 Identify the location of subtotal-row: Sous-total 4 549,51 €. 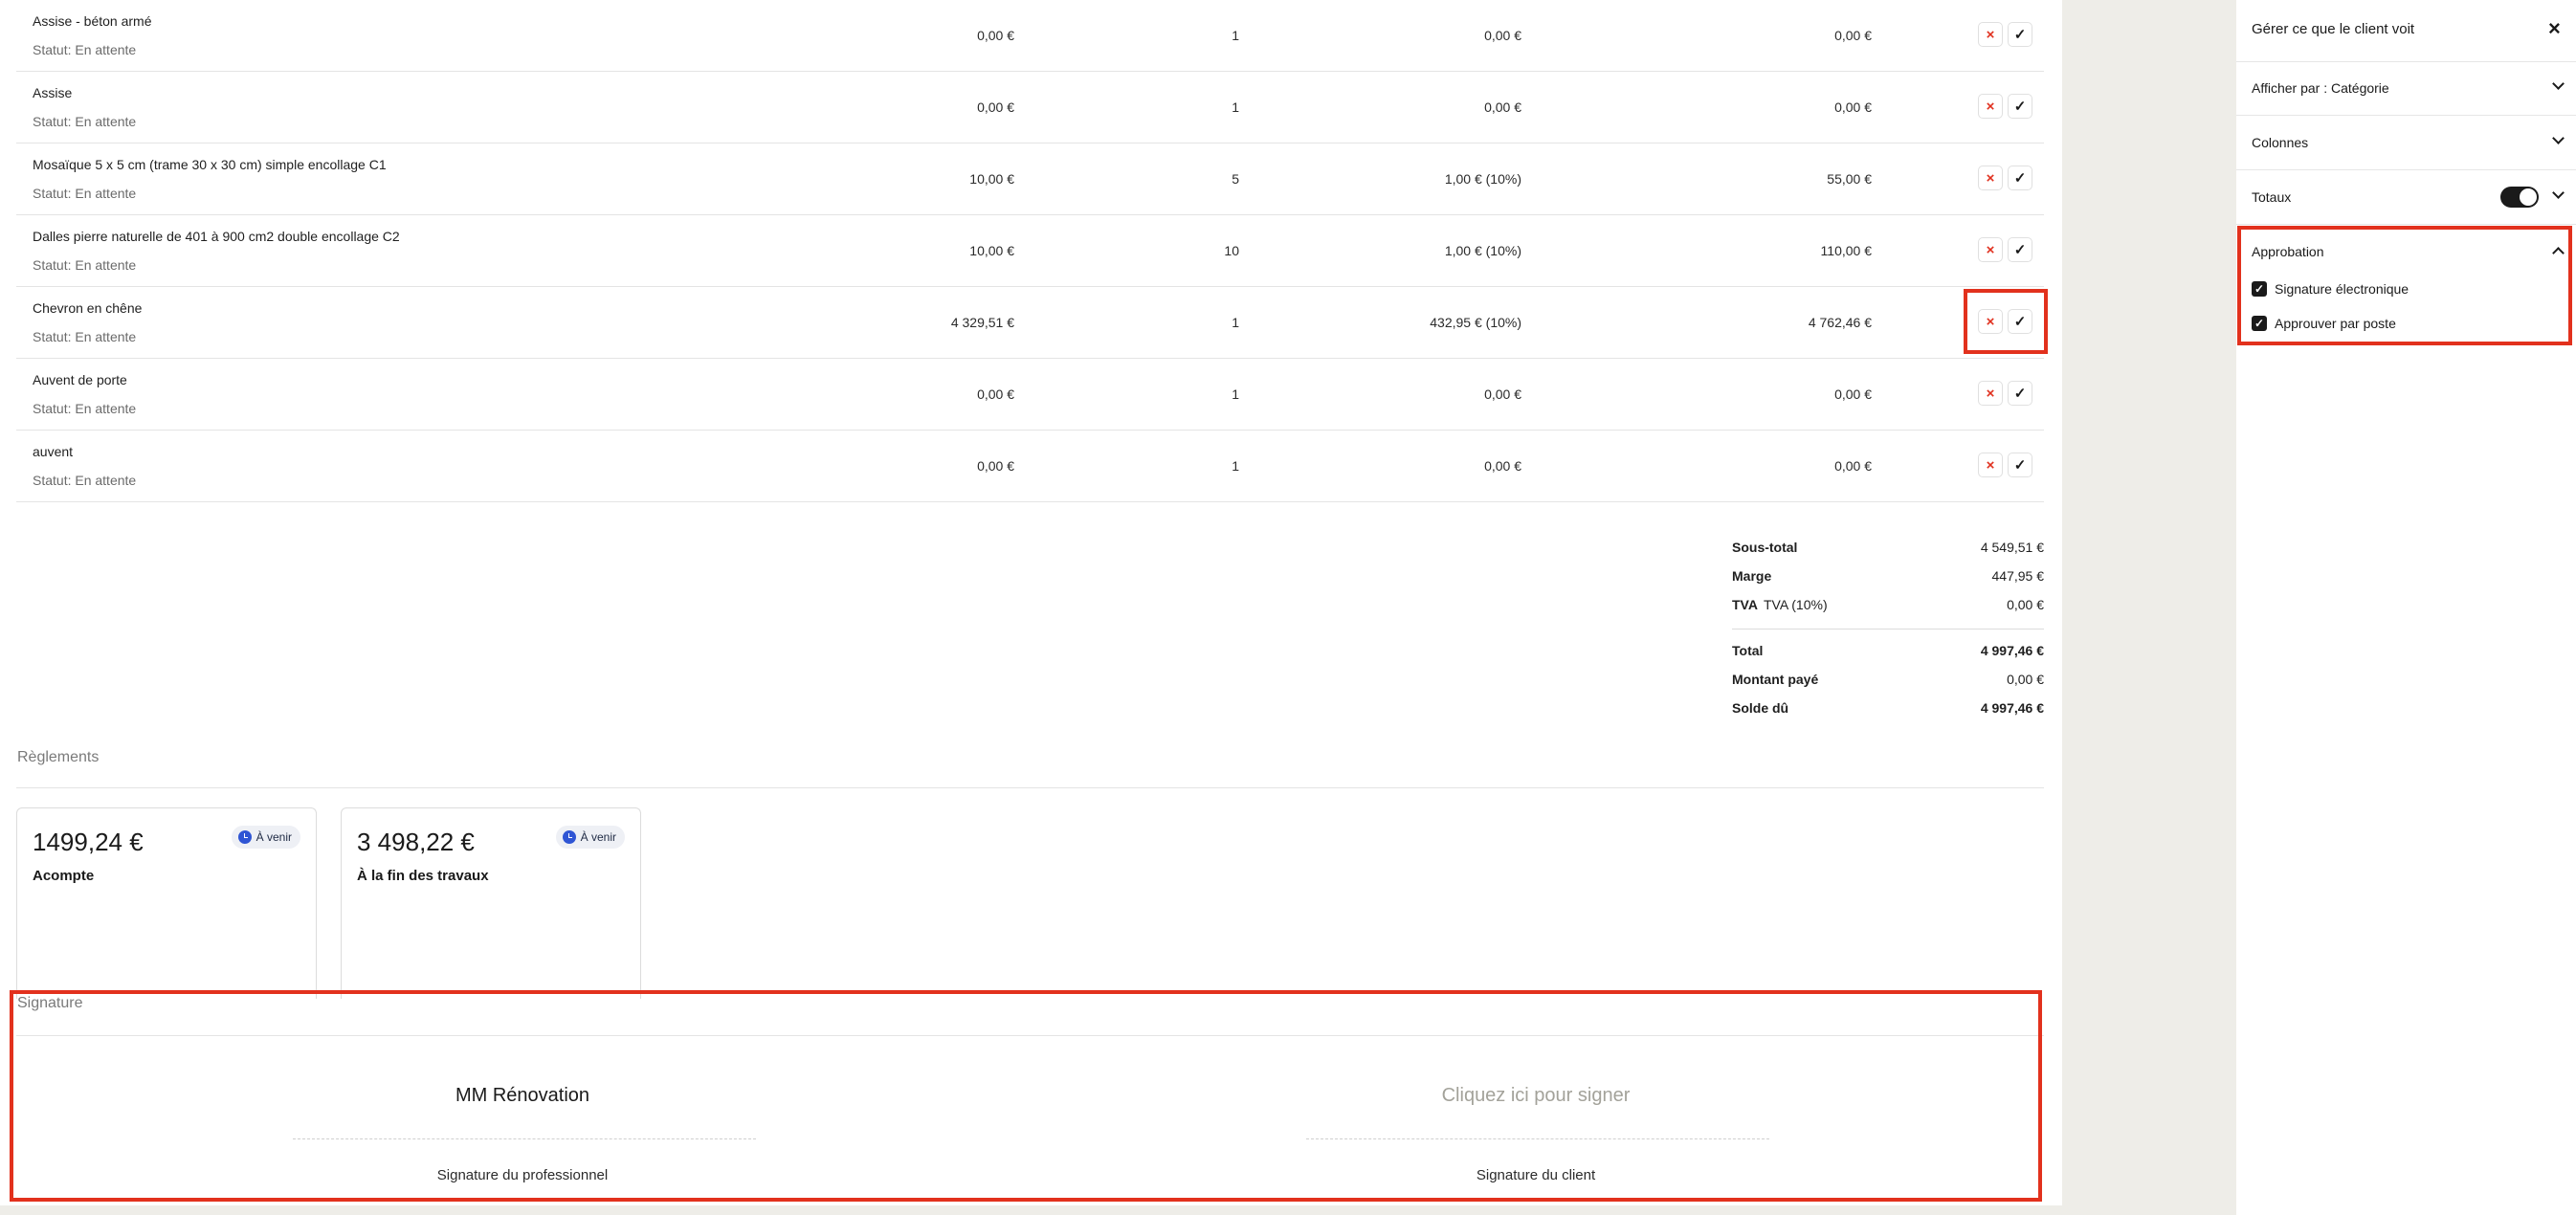
(1888, 548).